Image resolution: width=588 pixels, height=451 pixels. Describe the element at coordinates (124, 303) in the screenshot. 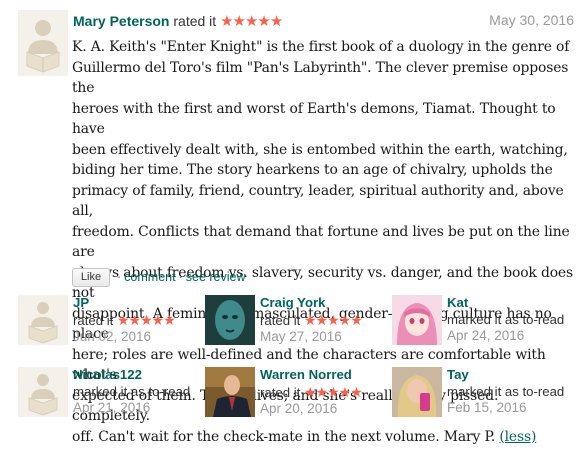

I see `user-name: JP` at that location.